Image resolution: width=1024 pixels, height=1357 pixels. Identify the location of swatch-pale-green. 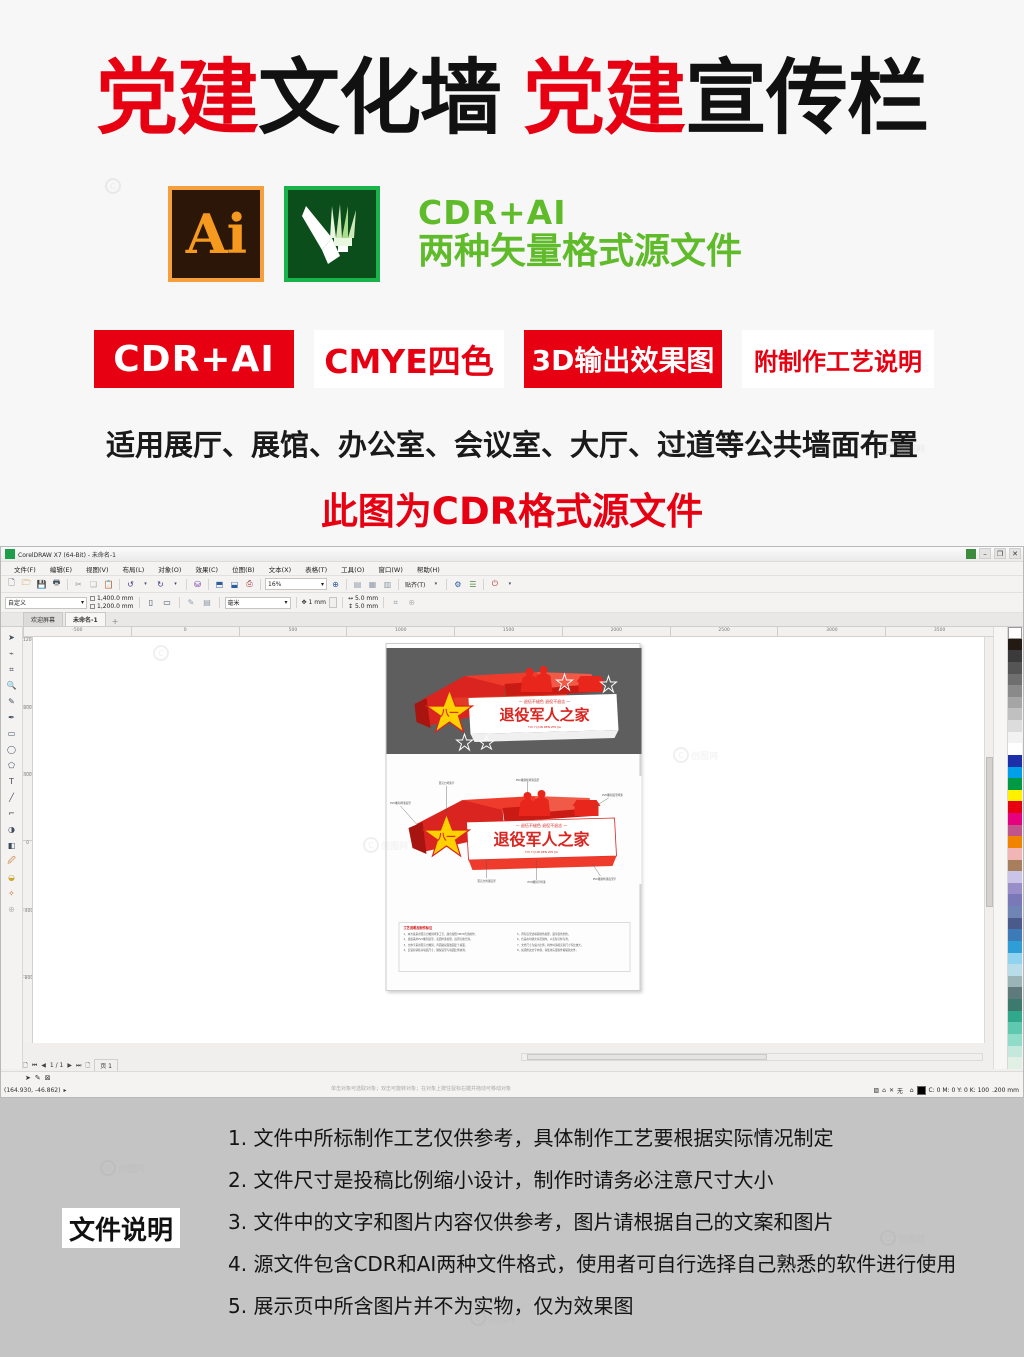
(1015, 1063).